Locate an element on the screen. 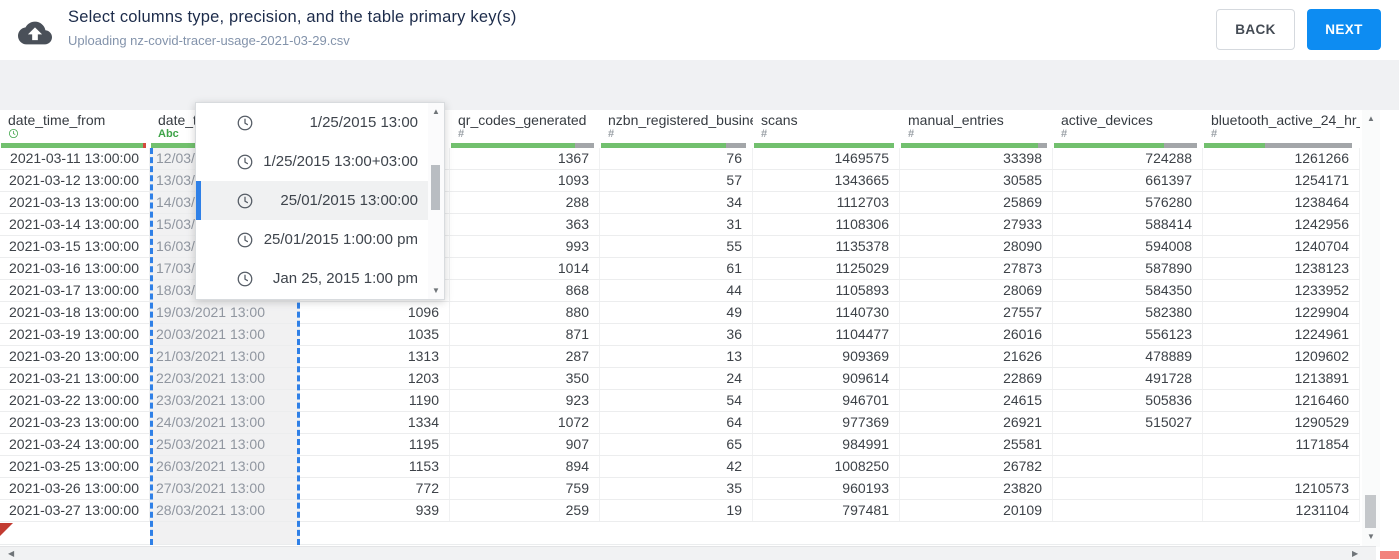  table-cell: 772 is located at coordinates (375, 488).